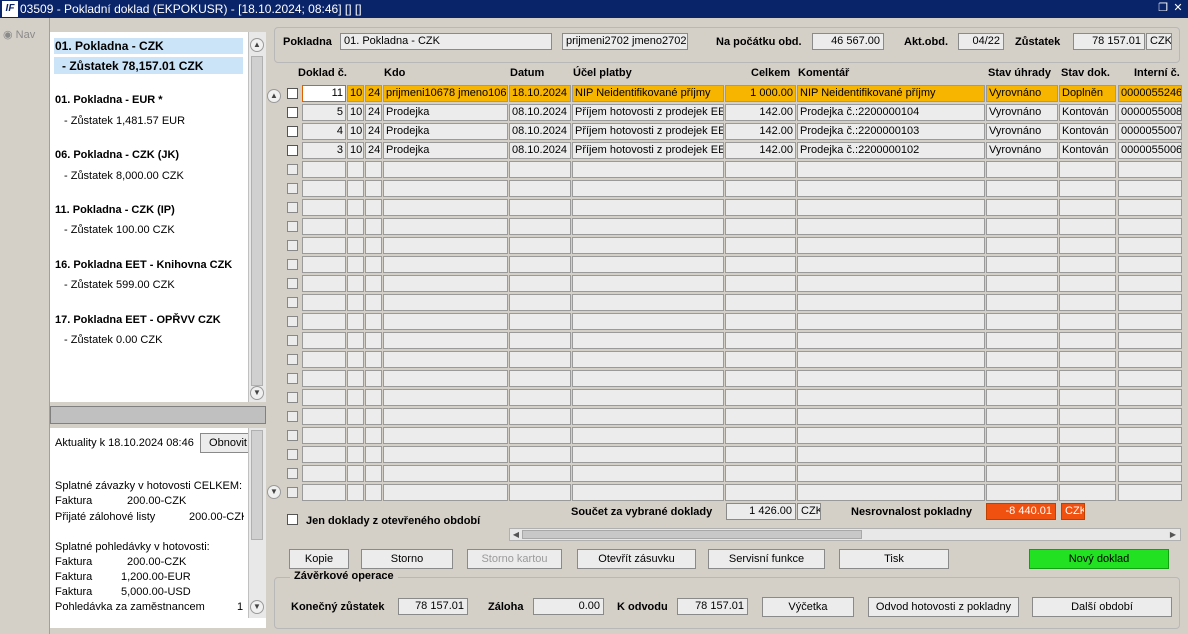 The image size is (1188, 634). I want to click on cell-comment: Prodejka č.:2200000102, so click(891, 150).